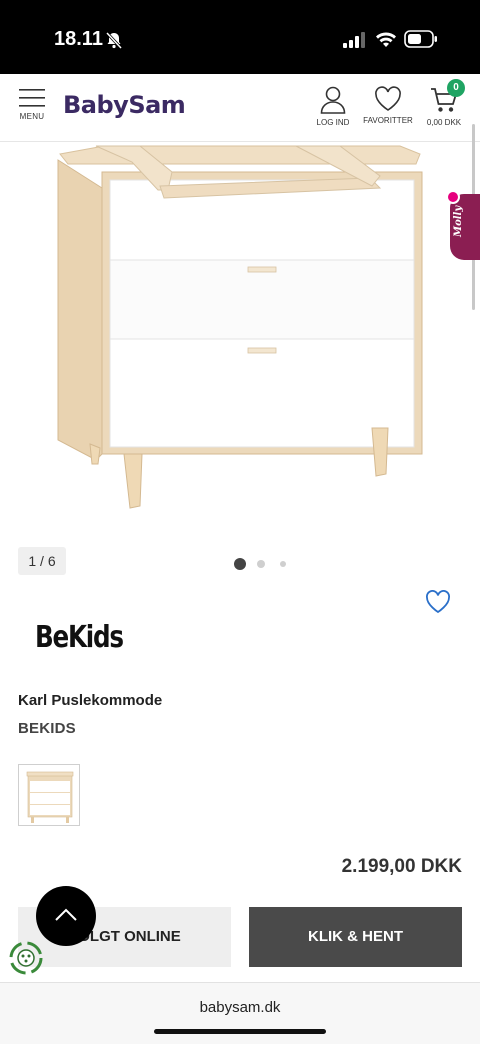  What do you see at coordinates (453, 197) in the screenshot?
I see `molly-notification-dot` at bounding box center [453, 197].